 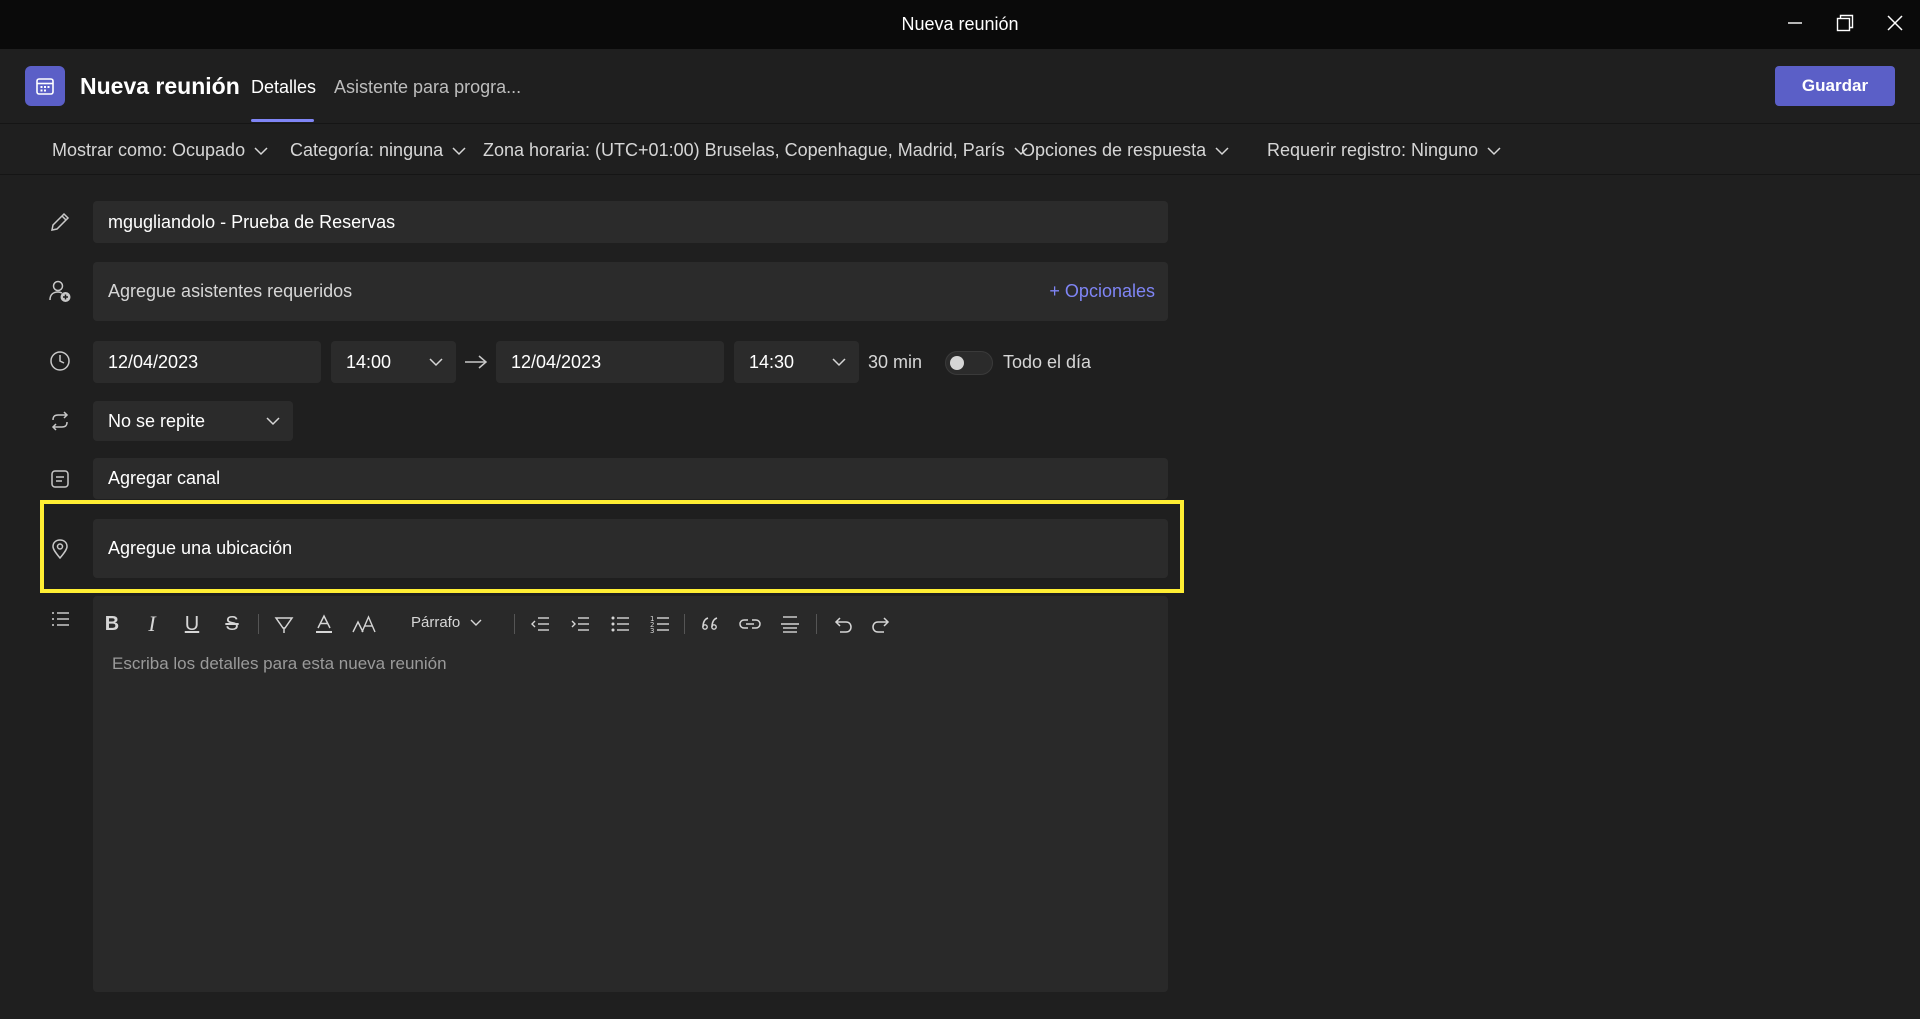 What do you see at coordinates (580, 624) in the screenshot?
I see `increase-indent-icon` at bounding box center [580, 624].